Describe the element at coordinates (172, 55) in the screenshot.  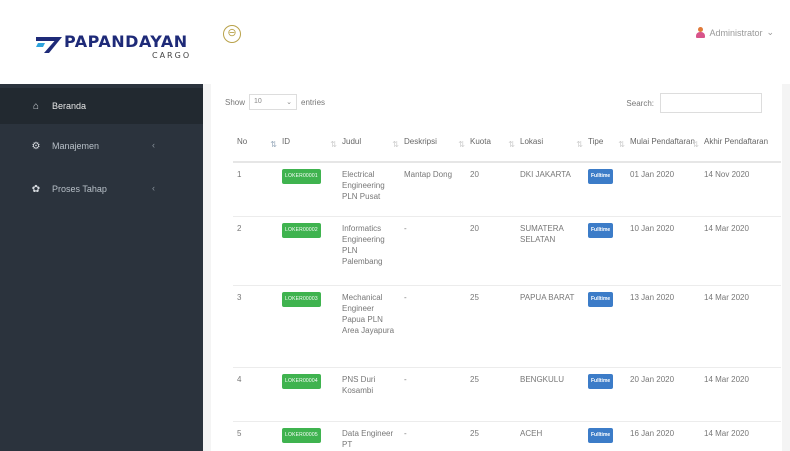
I see `brand-sub: CARGO` at that location.